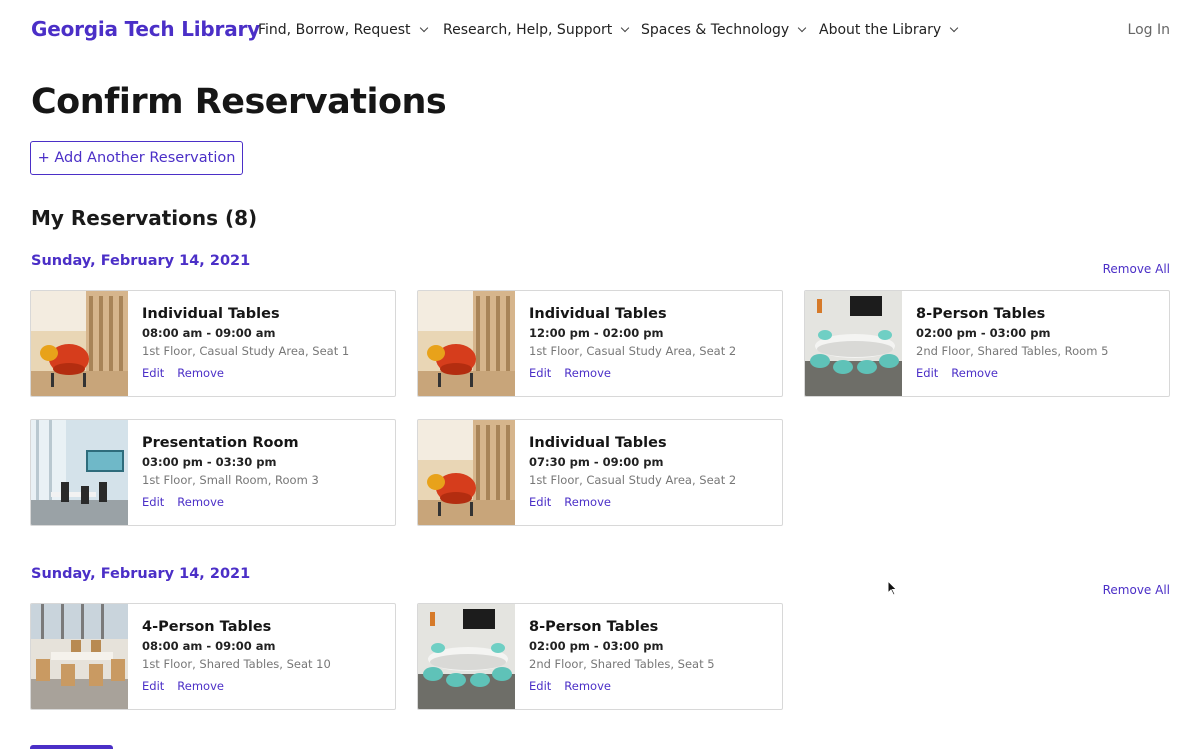 The image size is (1200, 749). I want to click on nav-spaces-technology: Spaces & Technology, so click(724, 30).